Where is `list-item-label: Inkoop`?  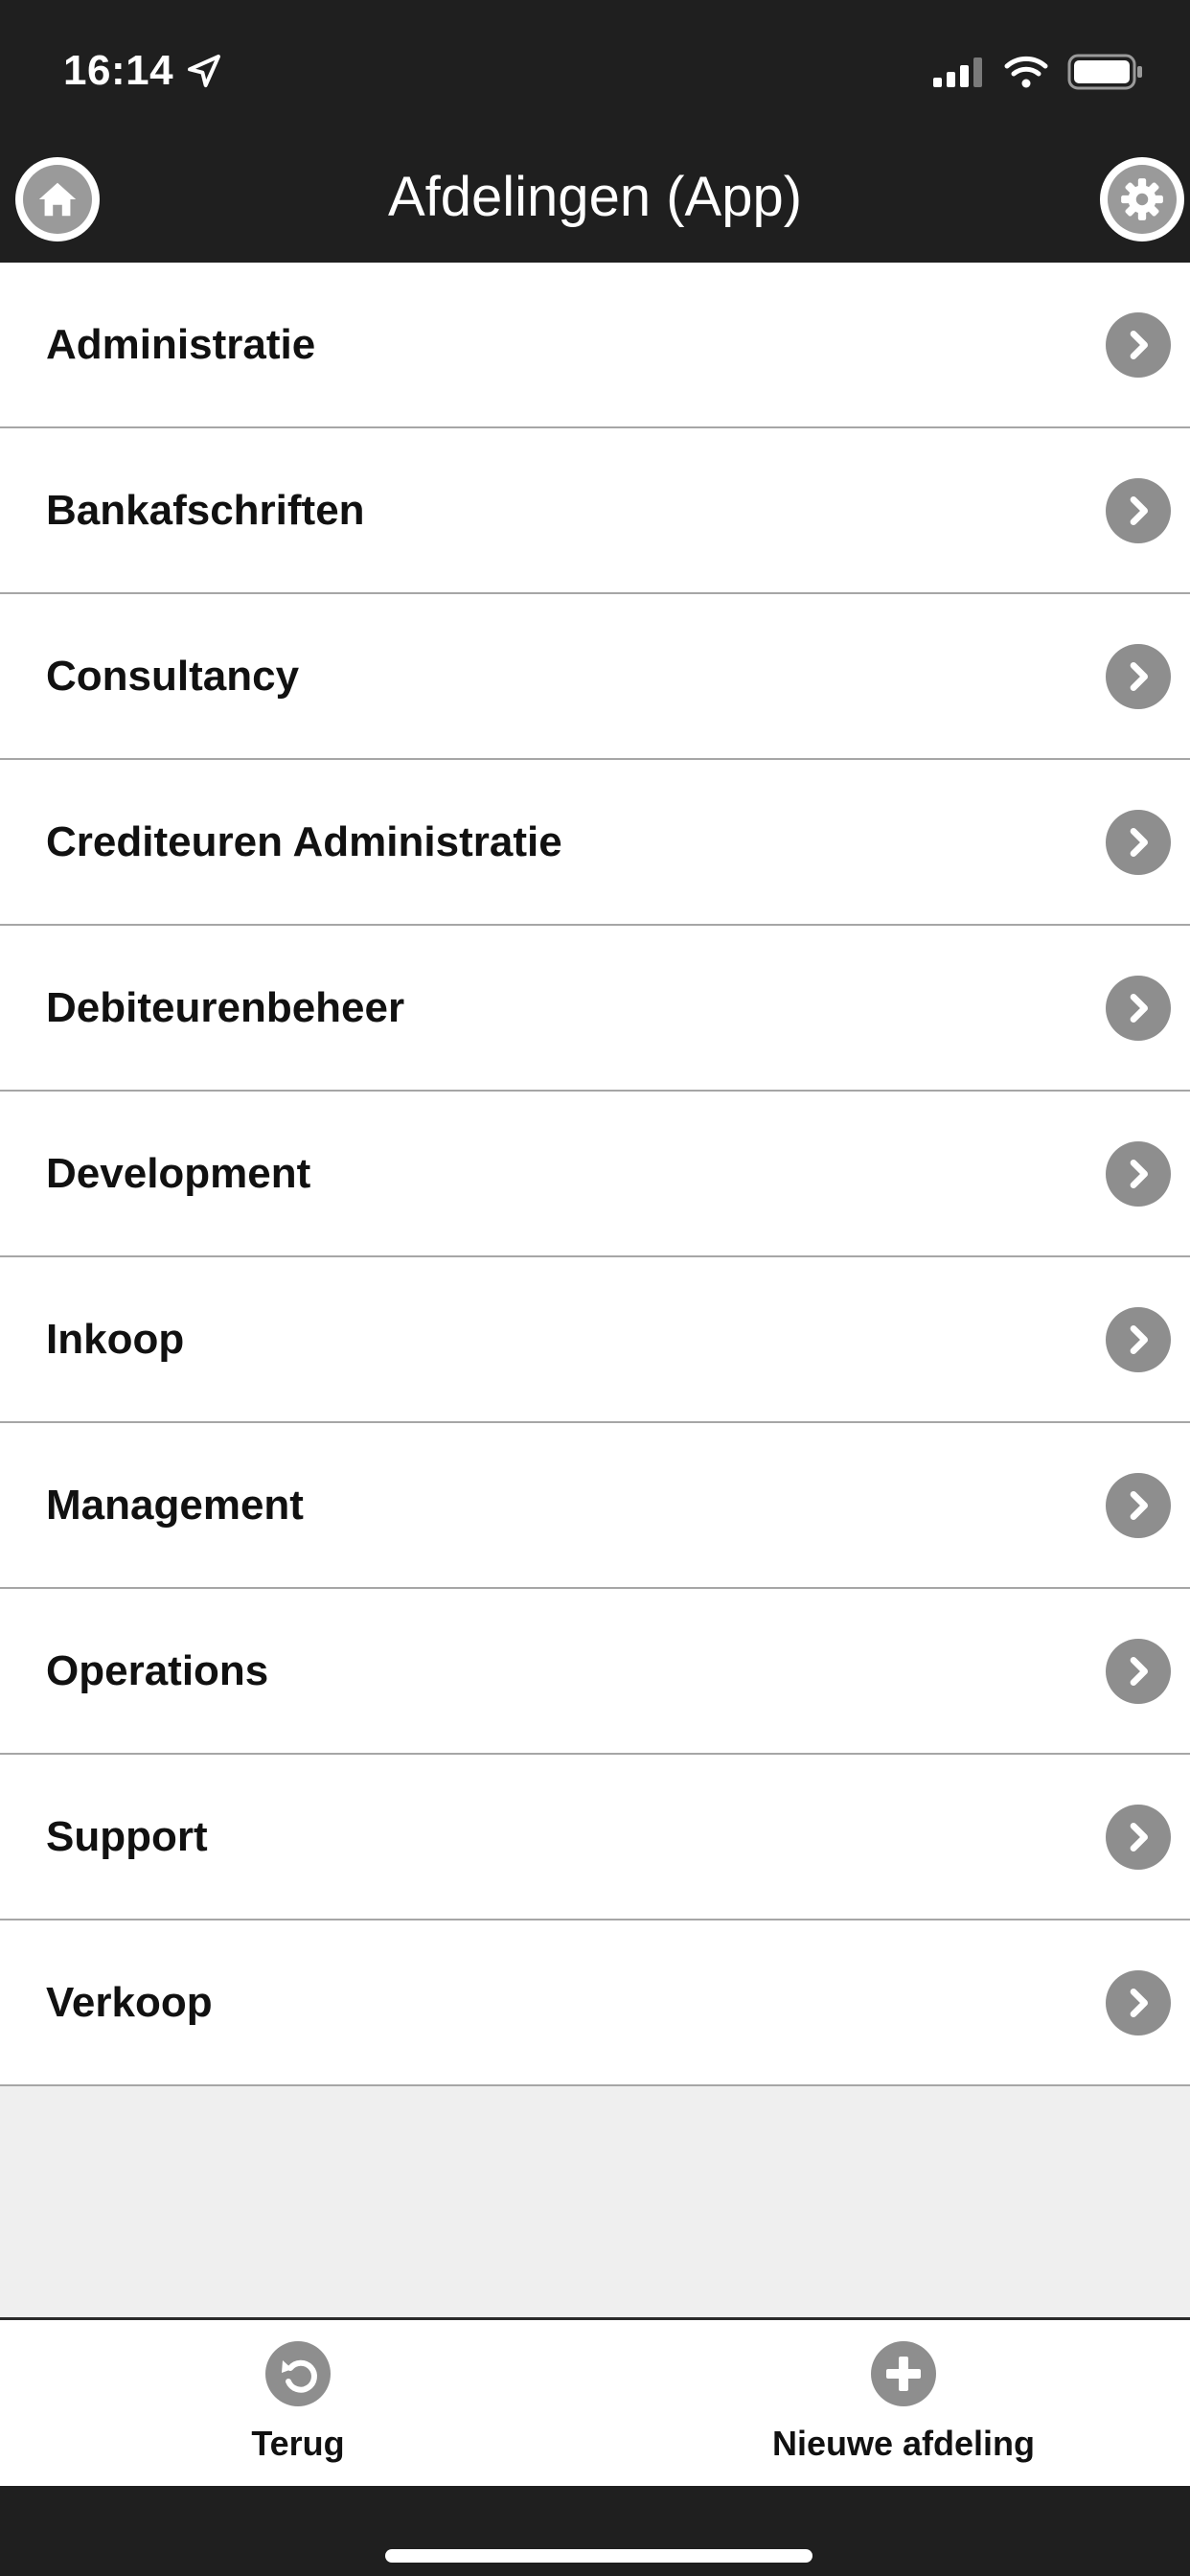 list-item-label: Inkoop is located at coordinates (116, 1339).